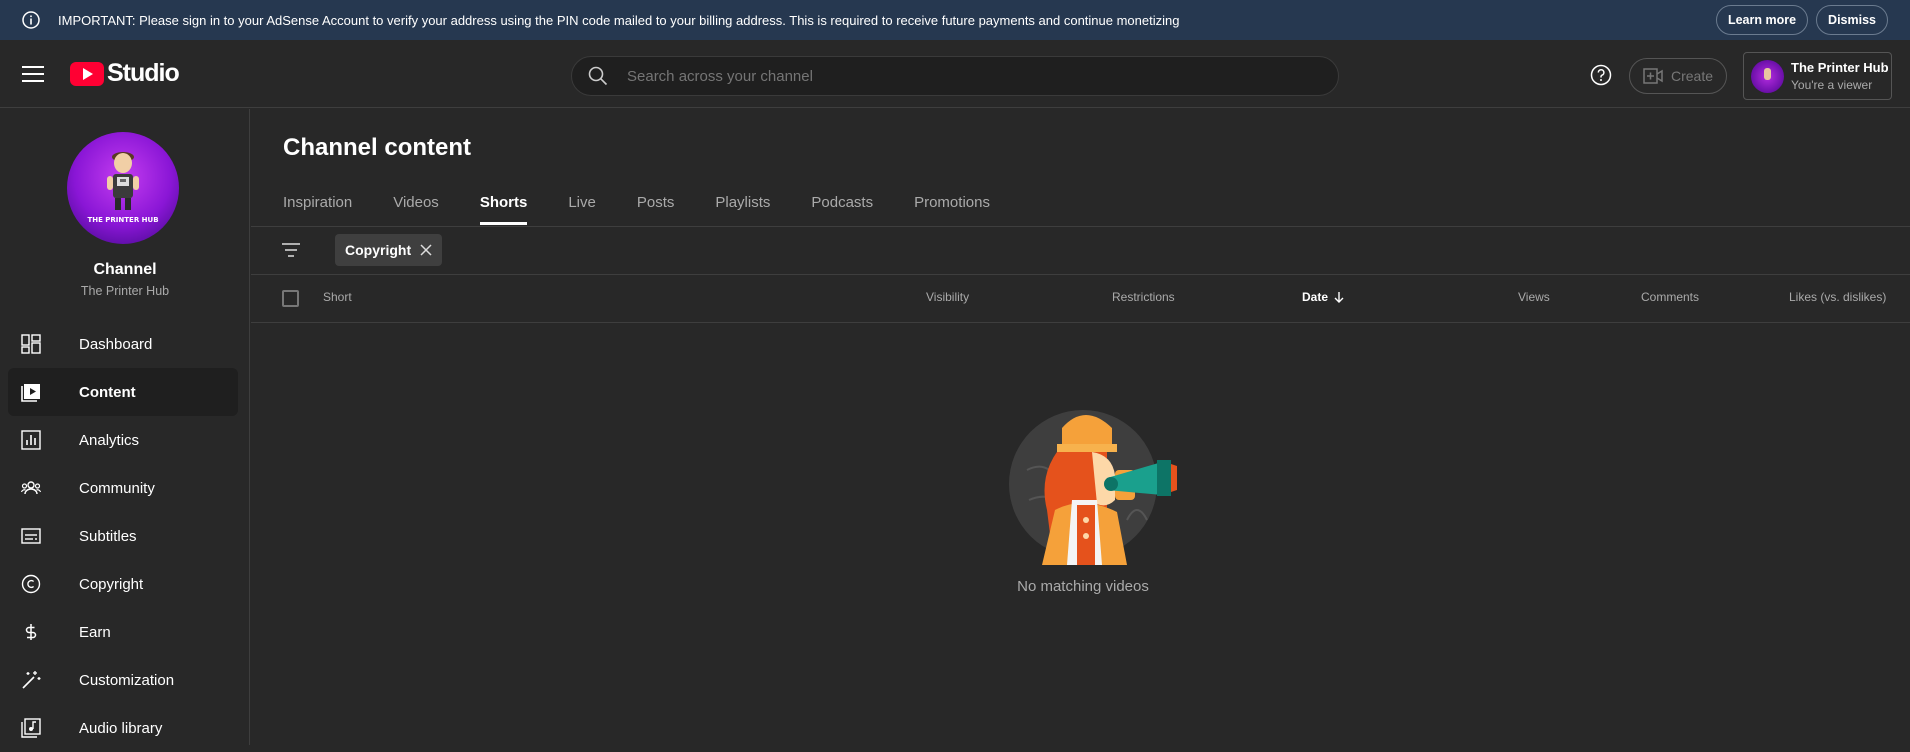  What do you see at coordinates (291, 250) in the screenshot?
I see `filter-icon` at bounding box center [291, 250].